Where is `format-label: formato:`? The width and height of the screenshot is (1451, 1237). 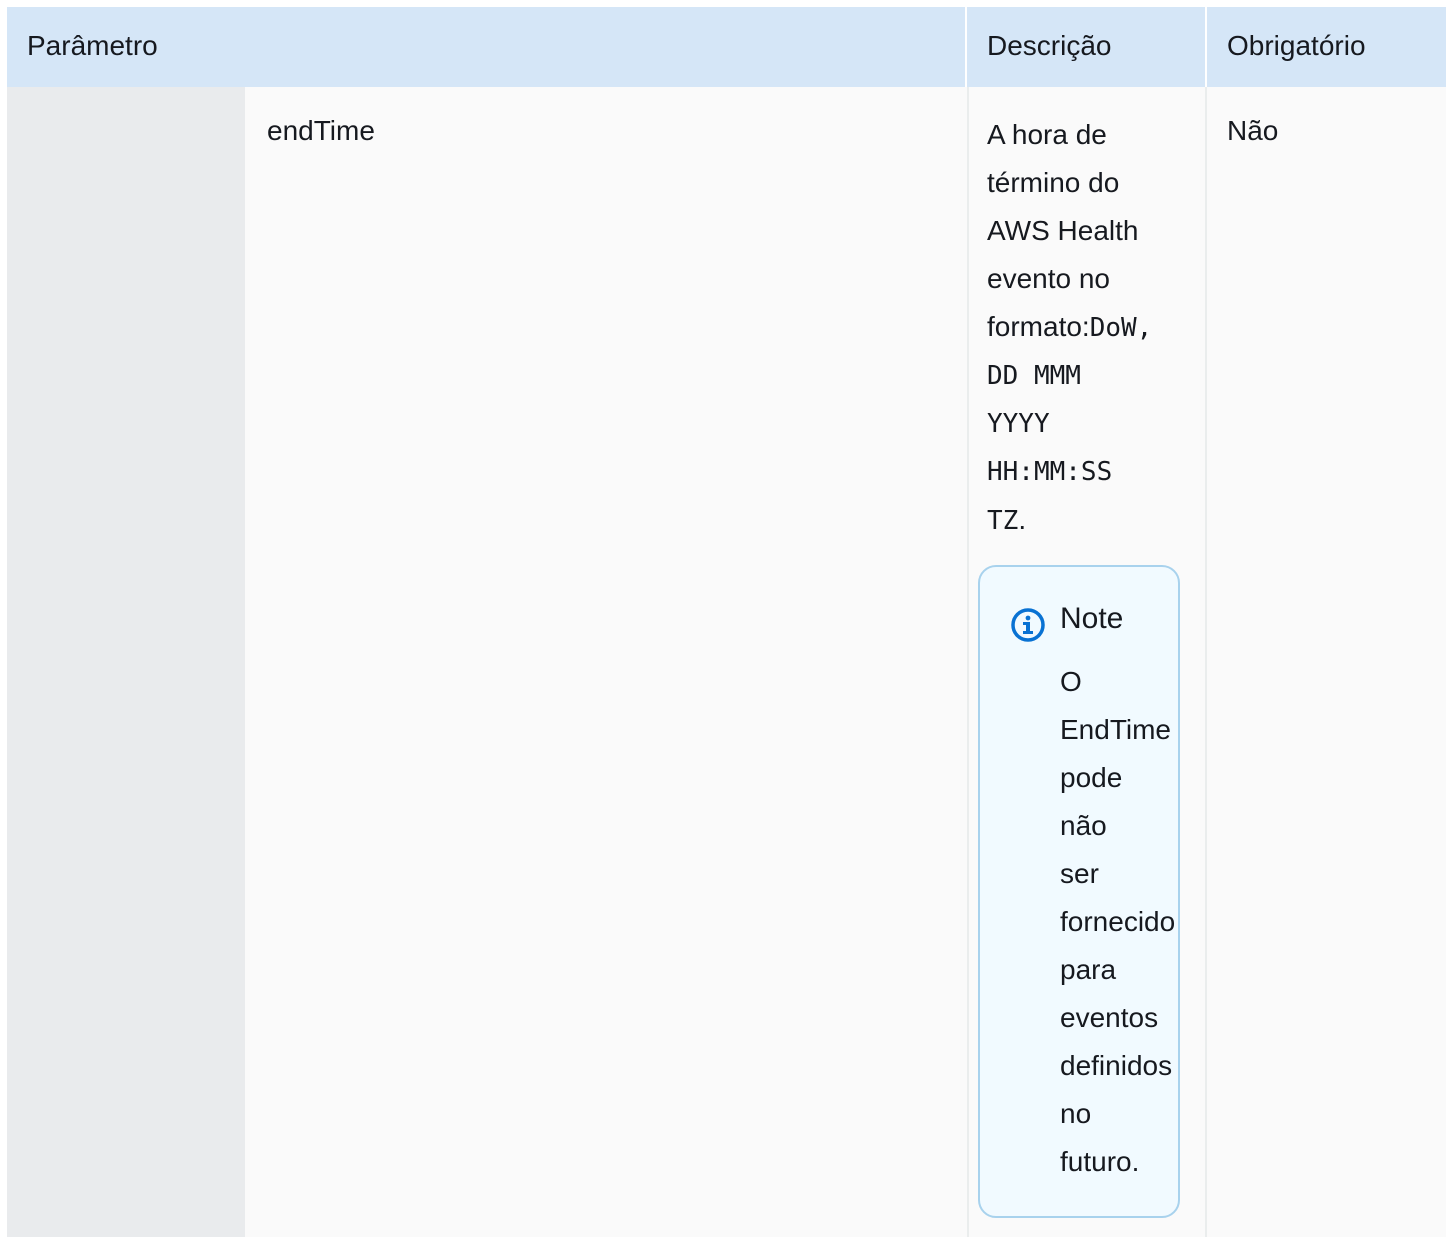 format-label: formato: is located at coordinates (1038, 326).